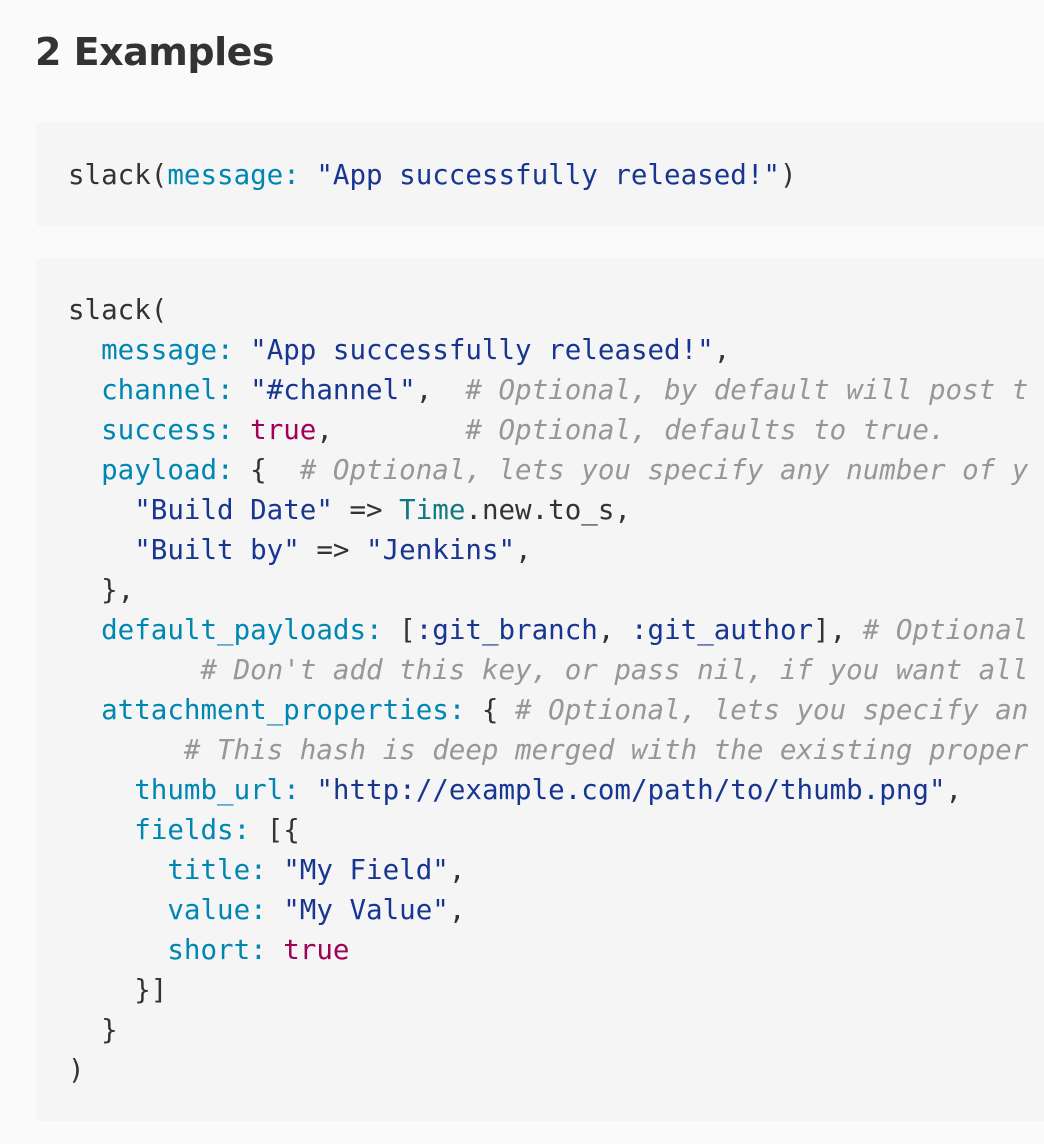 Image resolution: width=1044 pixels, height=1144 pixels. I want to click on code-key: value:, so click(217, 910).